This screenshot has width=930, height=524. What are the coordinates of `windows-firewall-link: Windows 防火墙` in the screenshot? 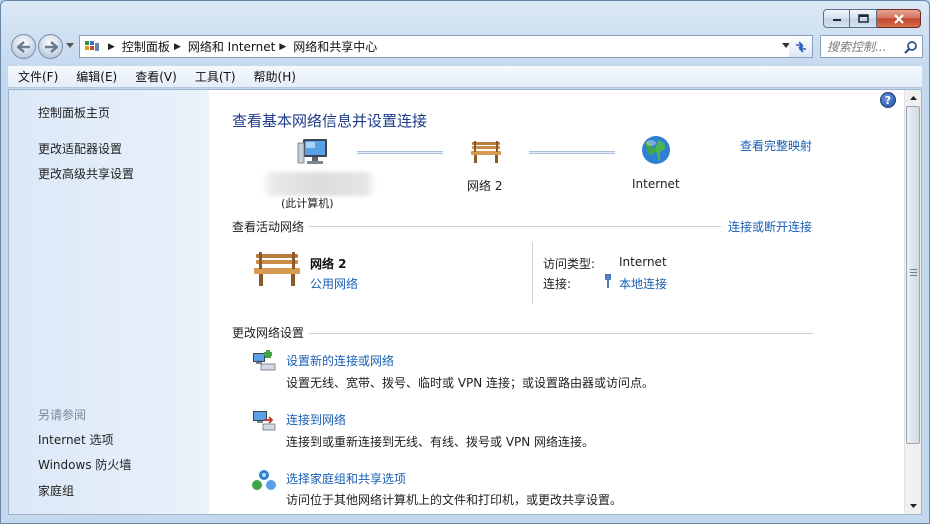 It's located at (84, 464).